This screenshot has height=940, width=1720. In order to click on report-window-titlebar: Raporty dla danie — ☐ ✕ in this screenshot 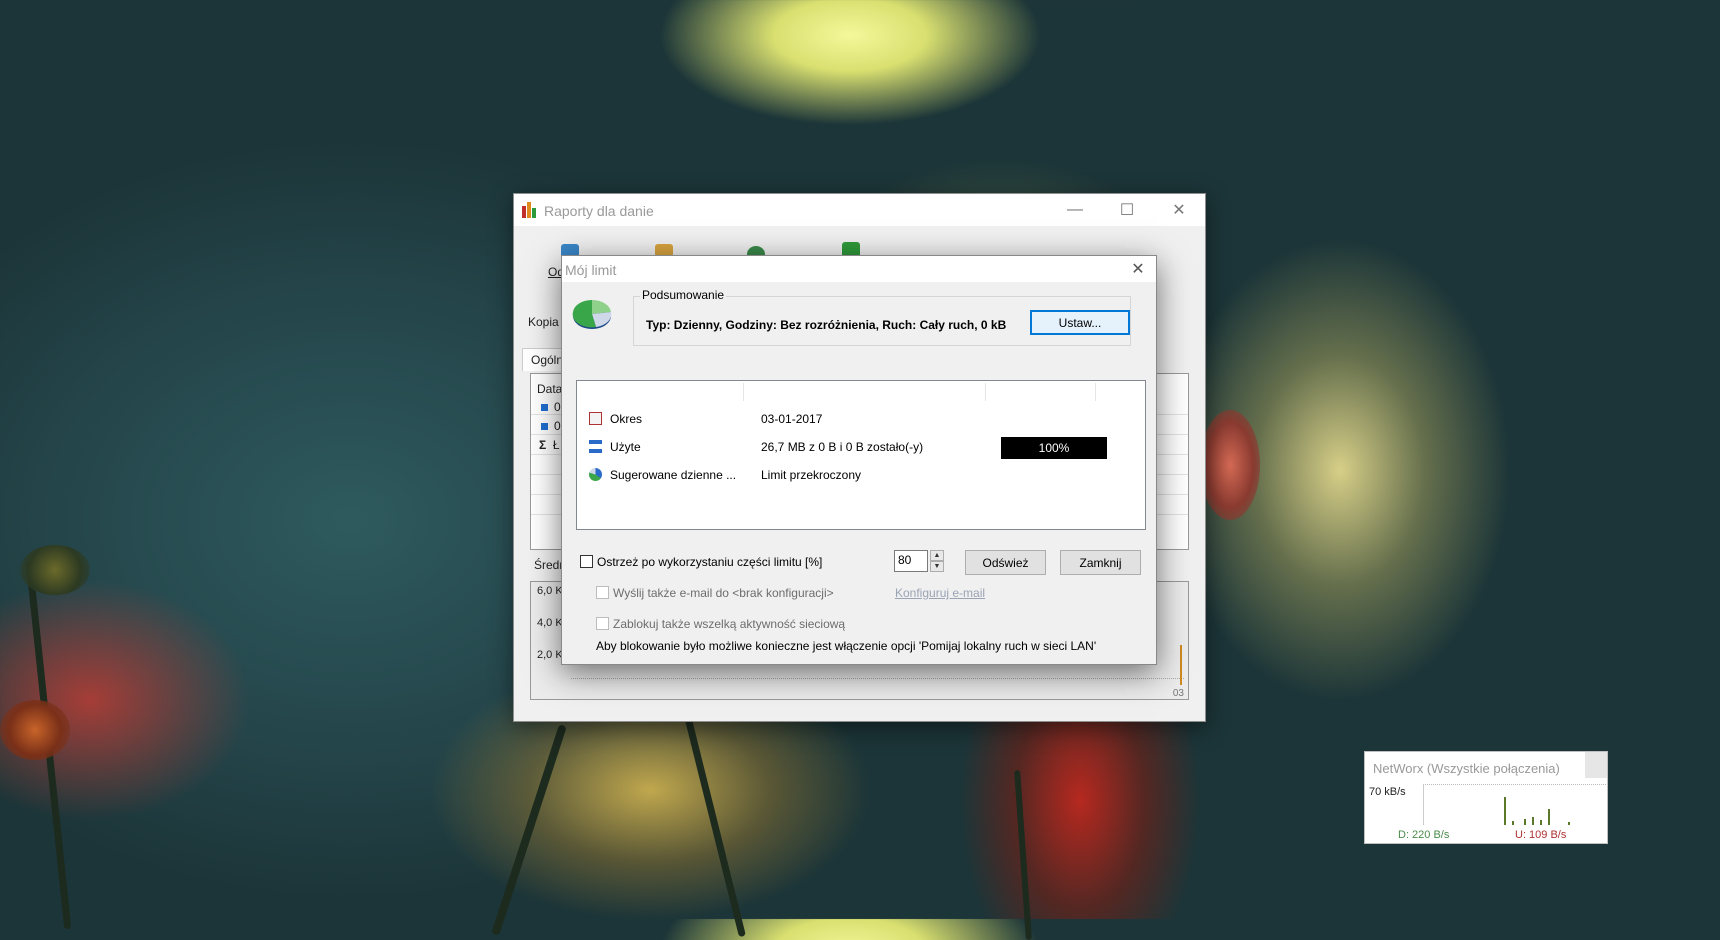, I will do `click(859, 210)`.